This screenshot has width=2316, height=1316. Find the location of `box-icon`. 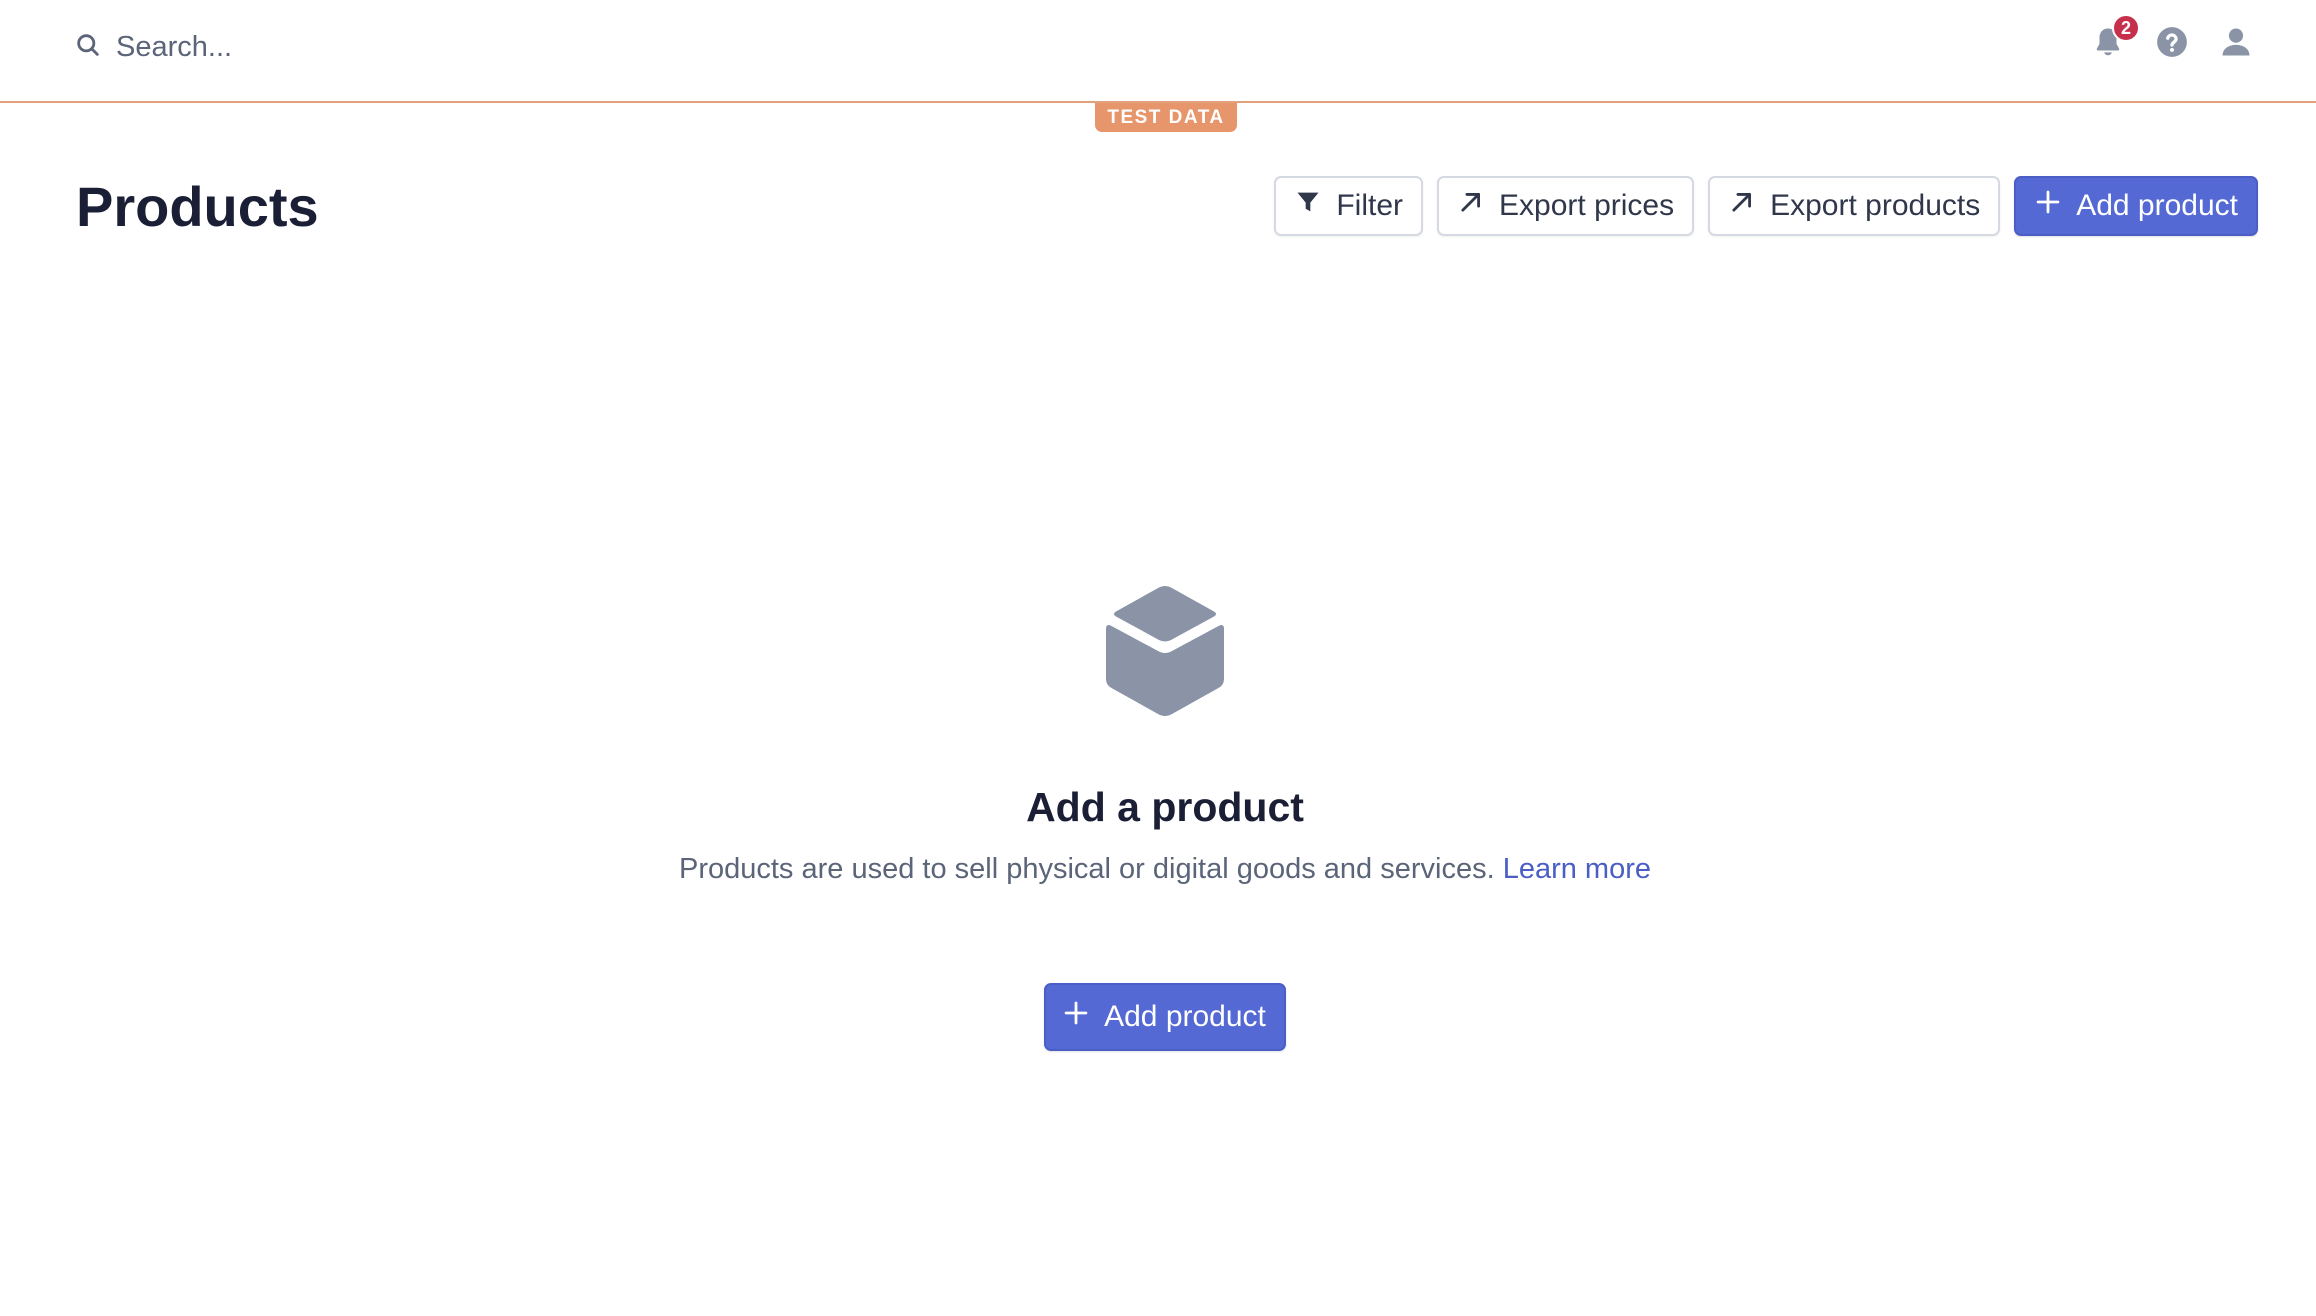

box-icon is located at coordinates (1165, 652).